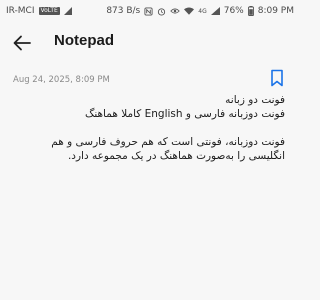  What do you see at coordinates (67, 11) in the screenshot?
I see `signal-small-icon` at bounding box center [67, 11].